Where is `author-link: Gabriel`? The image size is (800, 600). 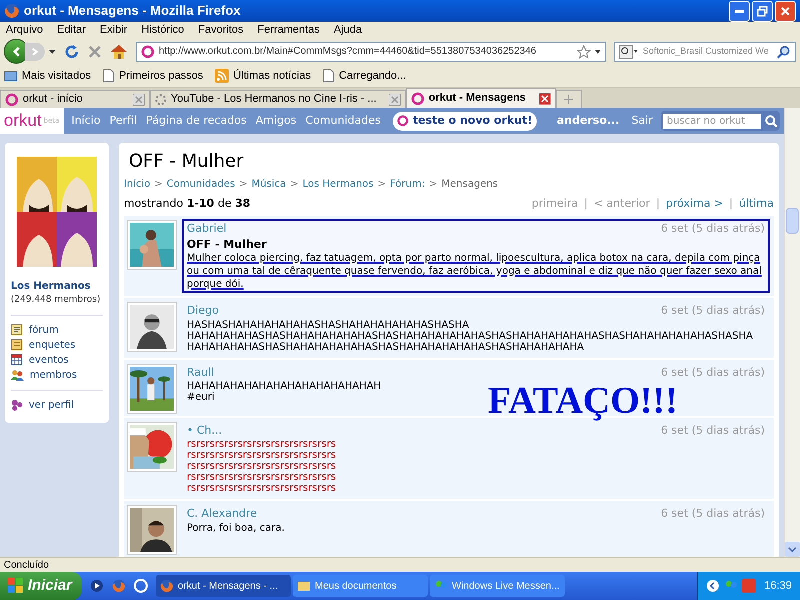
author-link: Gabriel is located at coordinates (207, 228).